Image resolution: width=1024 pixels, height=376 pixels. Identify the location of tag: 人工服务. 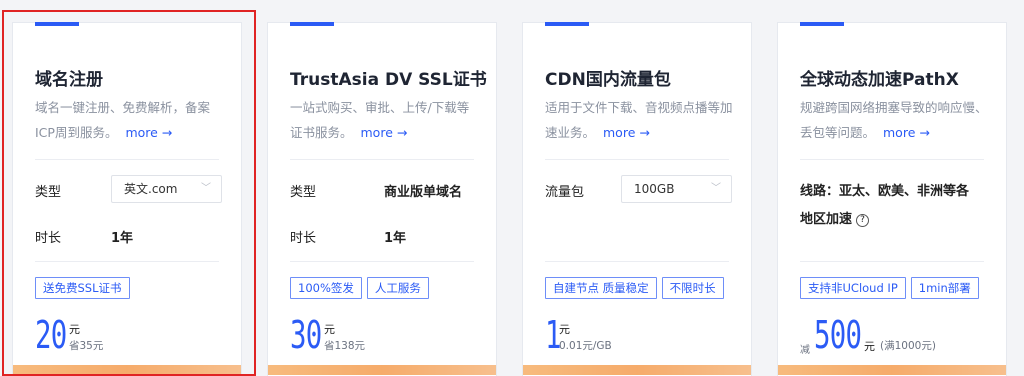
(397, 288).